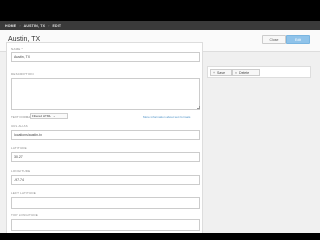  What do you see at coordinates (274, 39) in the screenshot?
I see `close-button: Close` at bounding box center [274, 39].